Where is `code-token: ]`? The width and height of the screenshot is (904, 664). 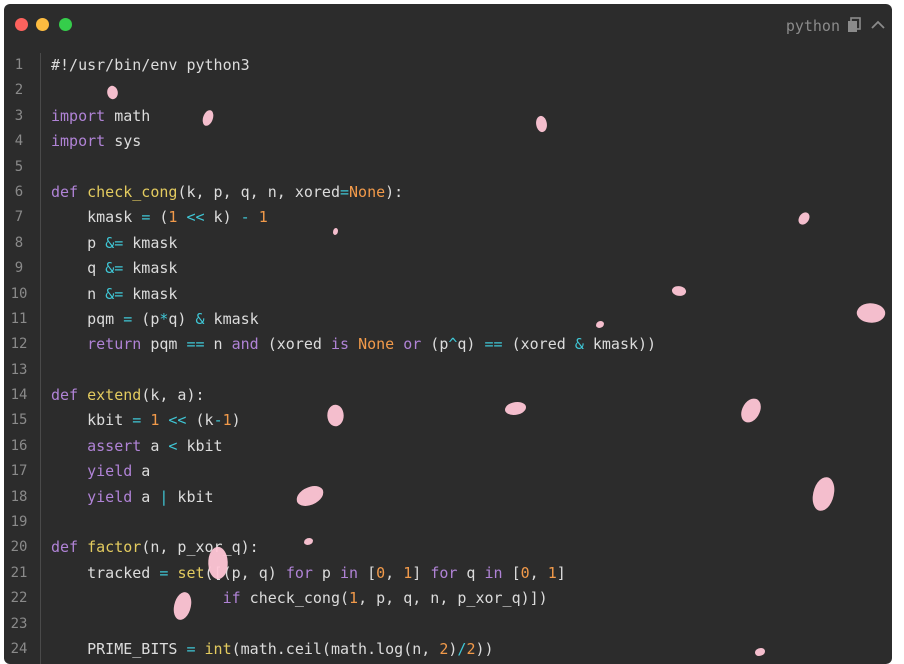 code-token: ] is located at coordinates (421, 572).